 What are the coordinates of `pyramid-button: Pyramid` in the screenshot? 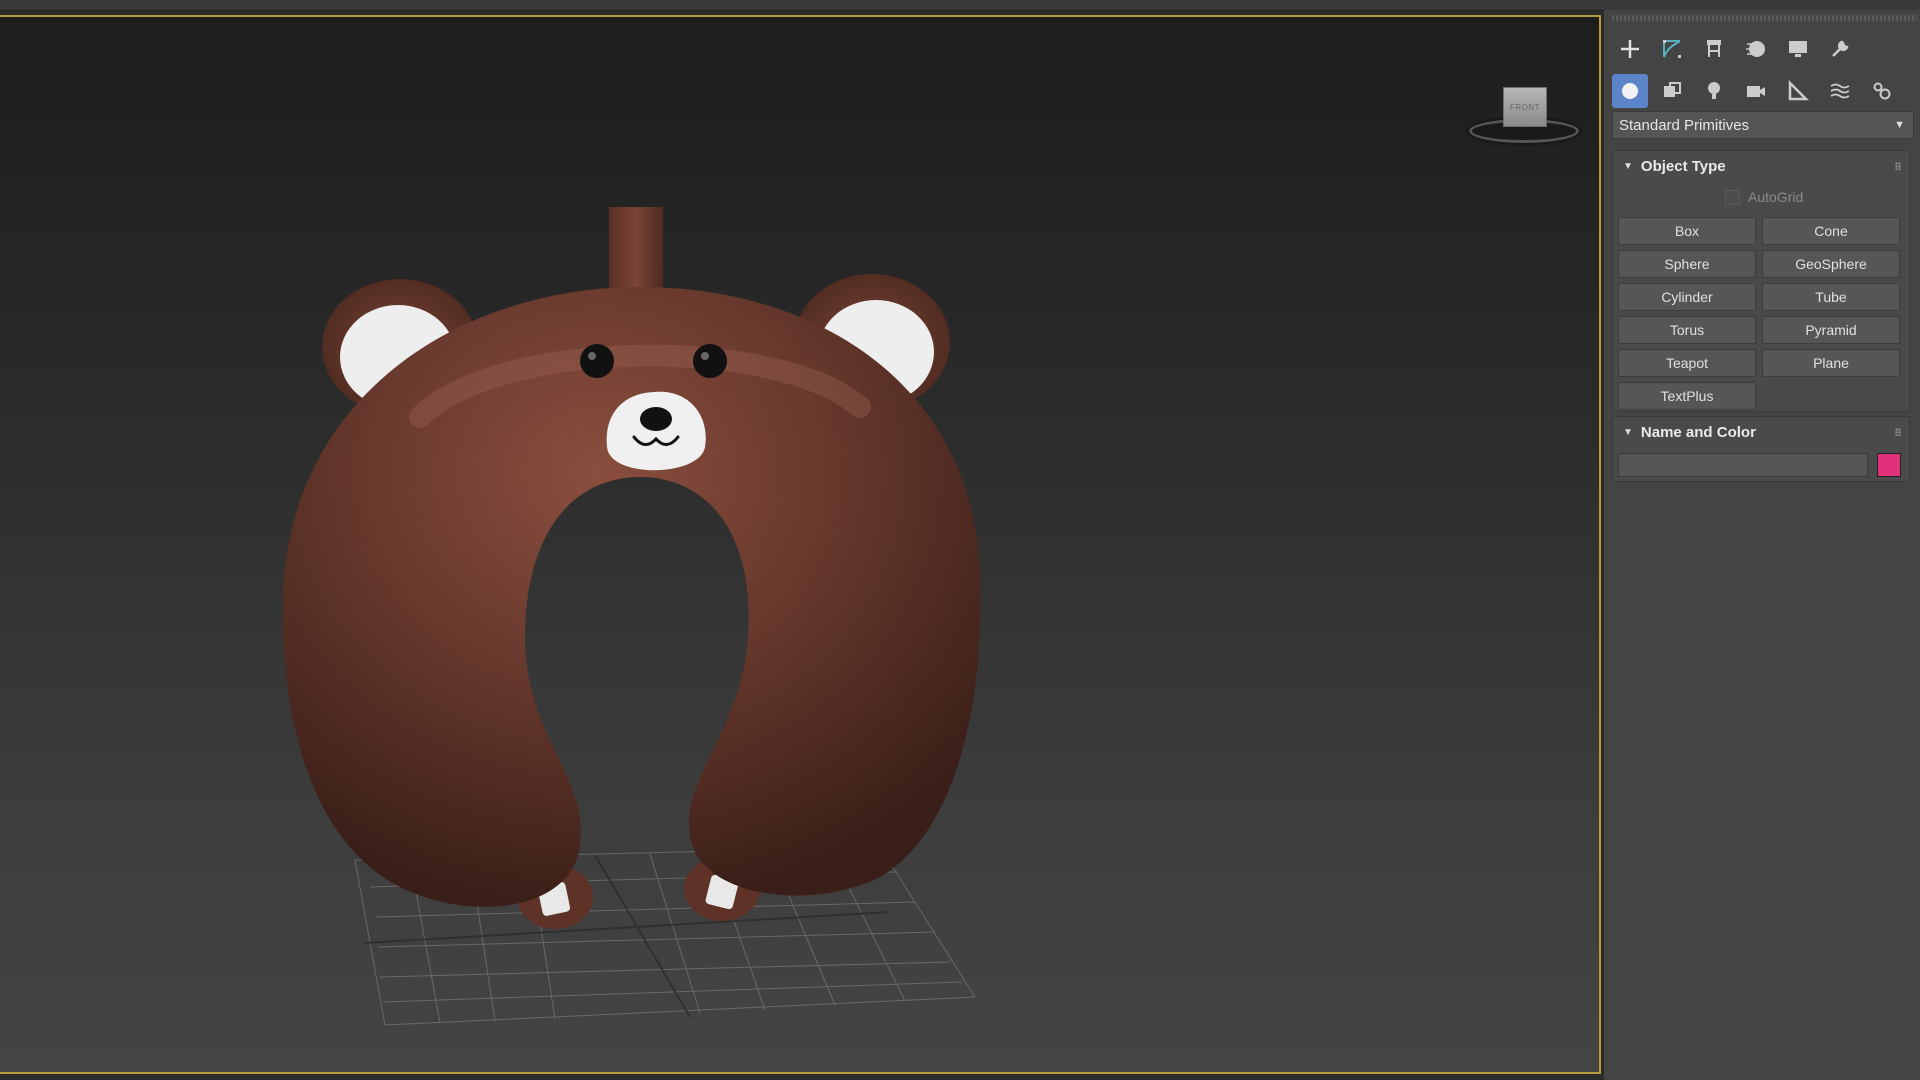 It's located at (1831, 330).